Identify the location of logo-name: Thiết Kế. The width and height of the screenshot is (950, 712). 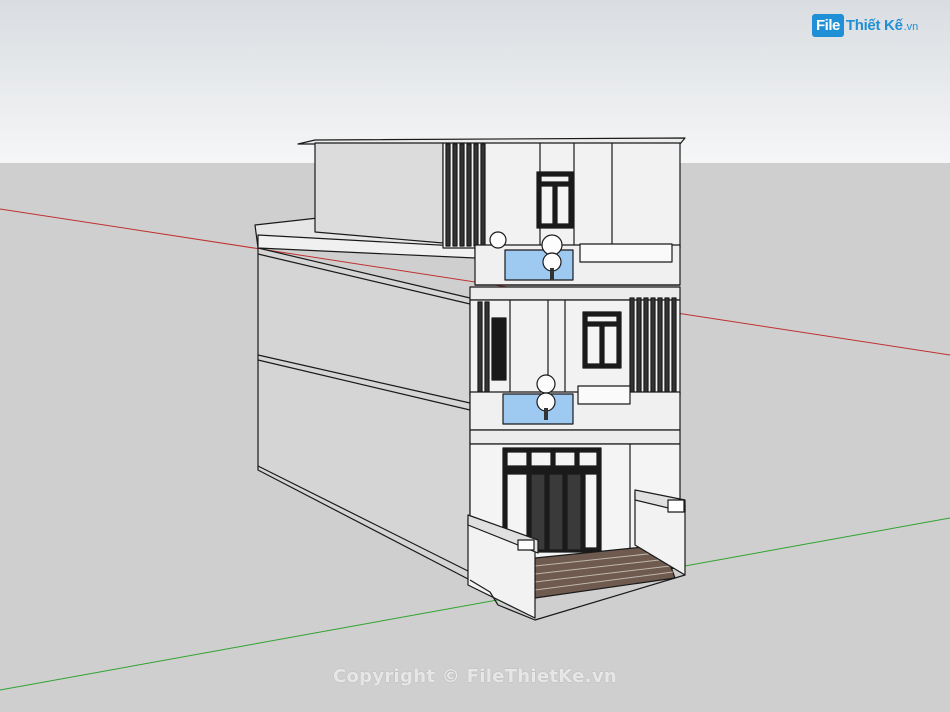
(874, 25).